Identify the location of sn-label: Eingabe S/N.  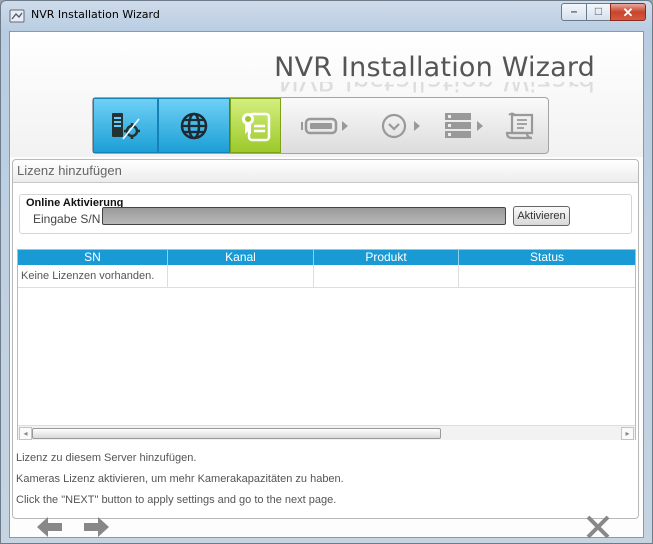
(67, 219).